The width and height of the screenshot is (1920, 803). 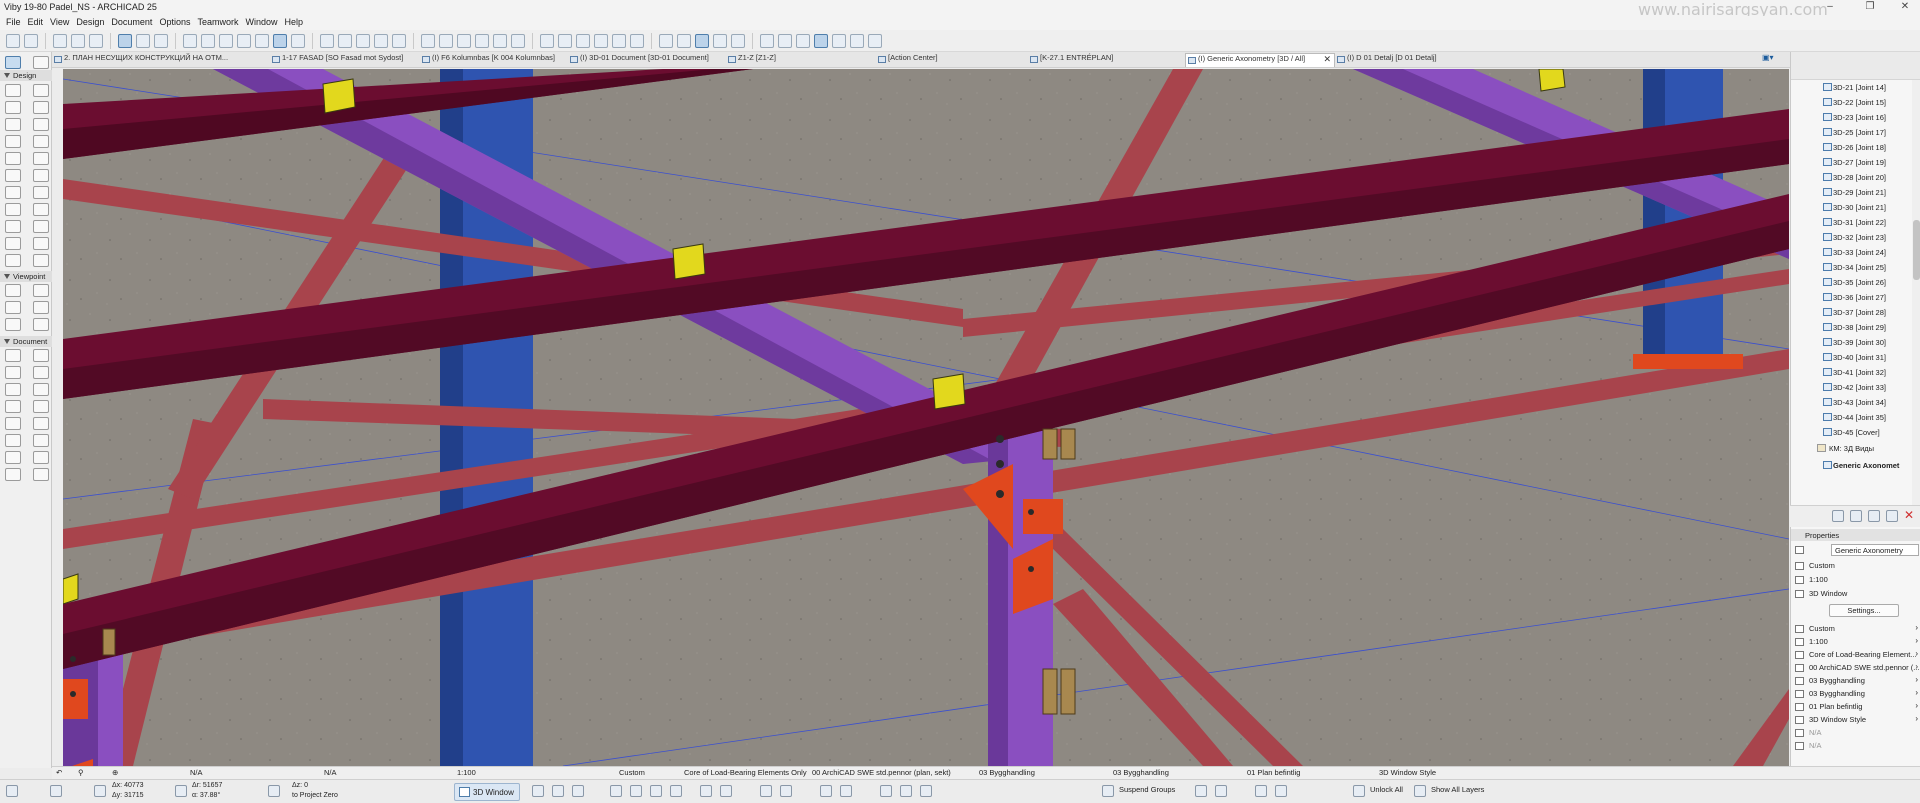 What do you see at coordinates (1855, 628) in the screenshot?
I see `properties-row: Custom ›` at bounding box center [1855, 628].